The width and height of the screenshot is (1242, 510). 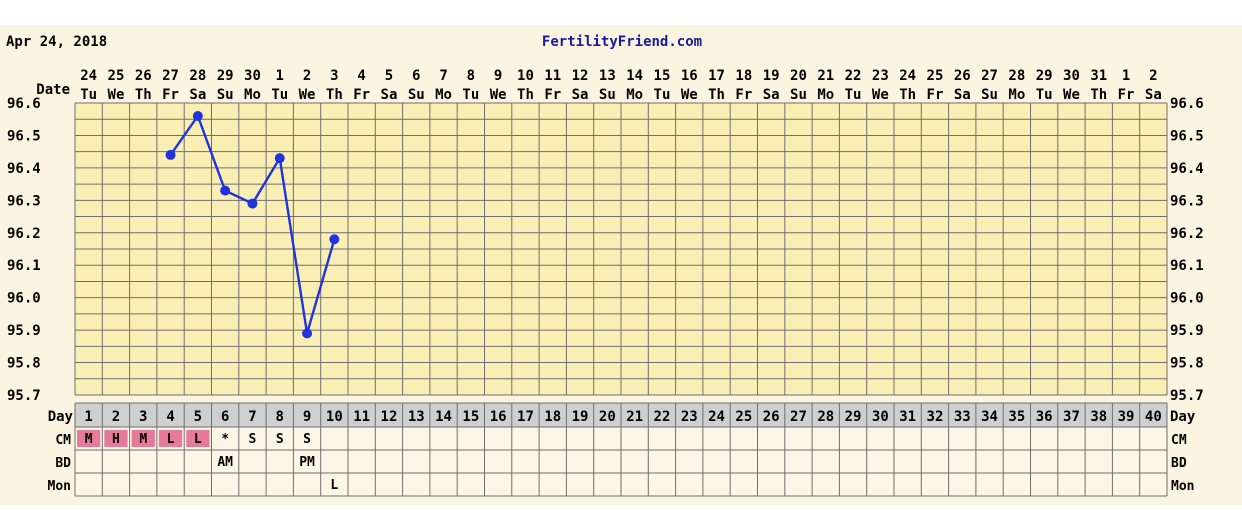 I want to click on temp-tick-label-right: 96.4, so click(x=1187, y=169).